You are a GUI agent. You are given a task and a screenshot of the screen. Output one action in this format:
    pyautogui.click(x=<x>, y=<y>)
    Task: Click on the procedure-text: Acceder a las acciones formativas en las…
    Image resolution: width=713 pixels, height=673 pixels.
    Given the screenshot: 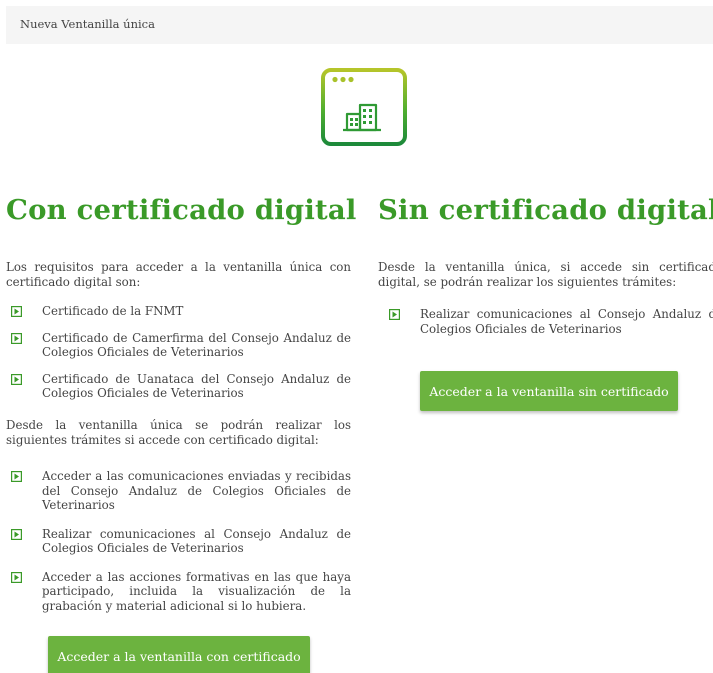 What is the action you would take?
    pyautogui.click(x=196, y=591)
    